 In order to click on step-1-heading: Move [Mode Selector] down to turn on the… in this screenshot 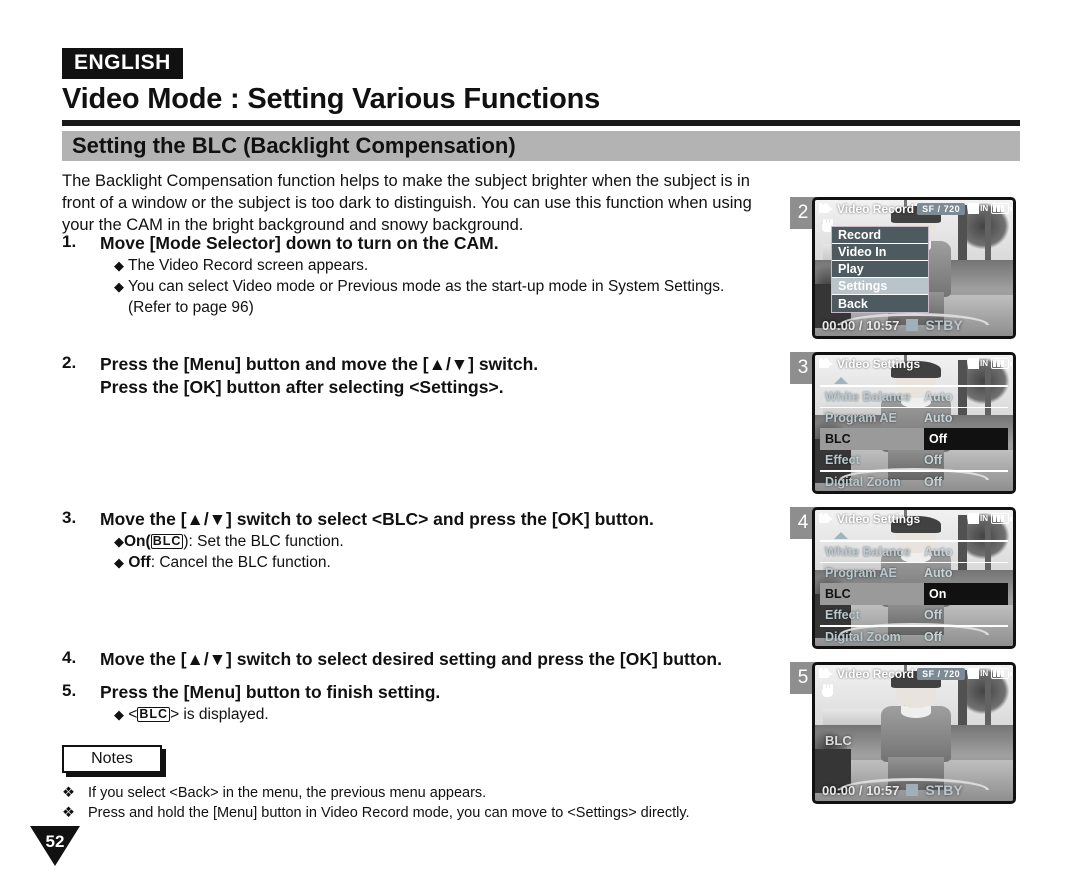, I will do `click(299, 243)`.